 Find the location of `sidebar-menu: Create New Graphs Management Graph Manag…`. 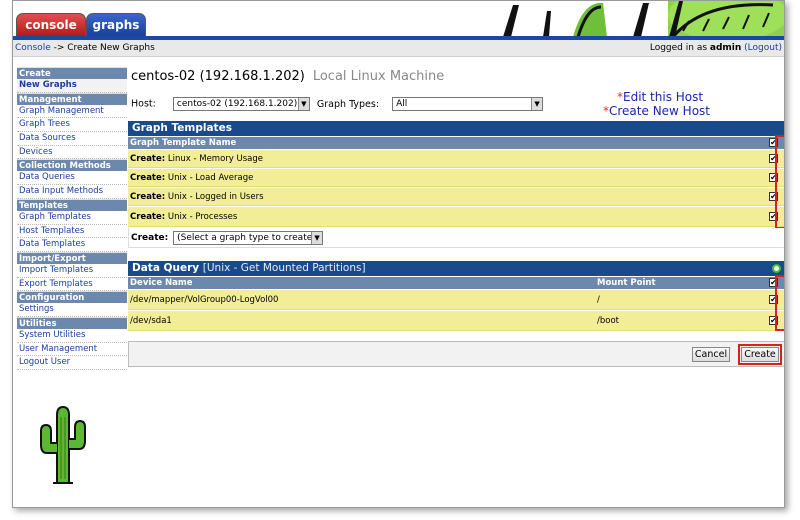

sidebar-menu: Create New Graphs Management Graph Manag… is located at coordinates (72, 218).